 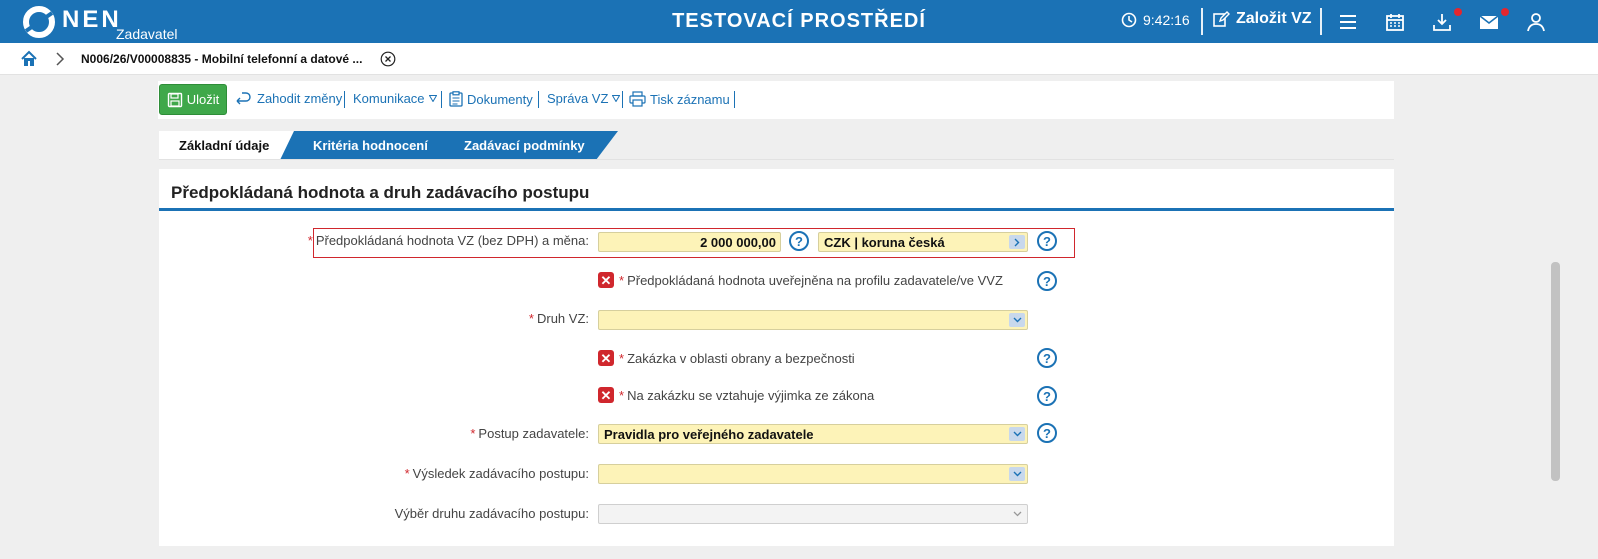 I want to click on estimated-value-input: 2 000 000,00, so click(x=689, y=242).